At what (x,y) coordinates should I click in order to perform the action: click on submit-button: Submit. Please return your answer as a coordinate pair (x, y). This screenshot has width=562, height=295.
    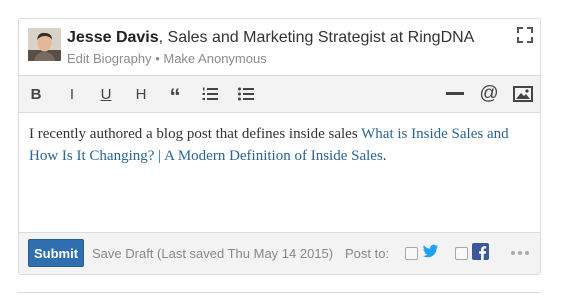
    Looking at the image, I should click on (56, 253).